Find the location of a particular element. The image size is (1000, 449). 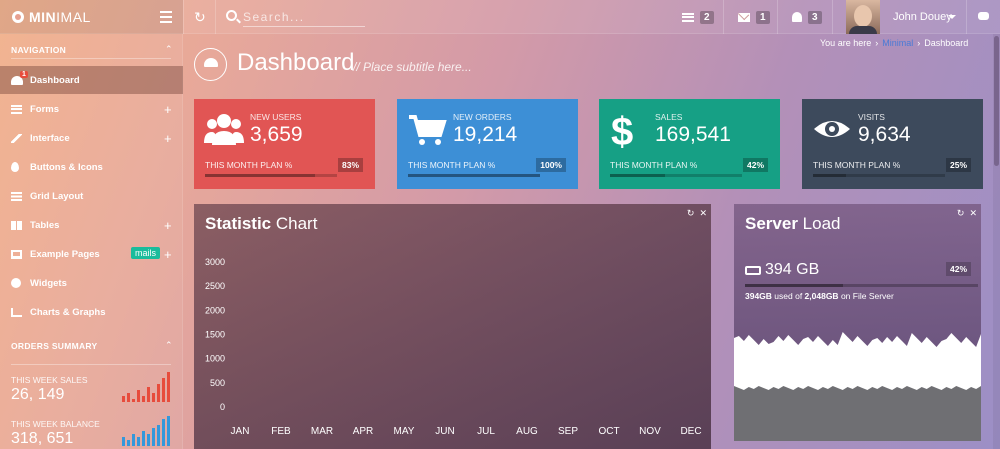

search-icon is located at coordinates (231, 15).